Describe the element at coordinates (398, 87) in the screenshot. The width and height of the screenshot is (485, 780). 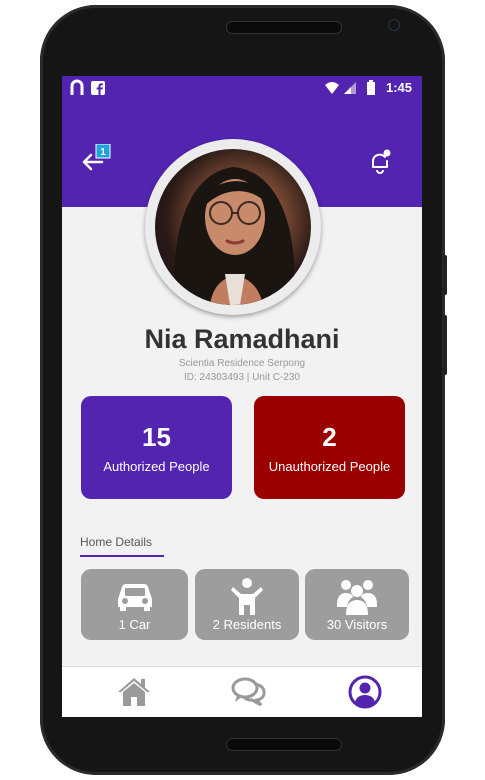
I see `status-time: 1:45` at that location.